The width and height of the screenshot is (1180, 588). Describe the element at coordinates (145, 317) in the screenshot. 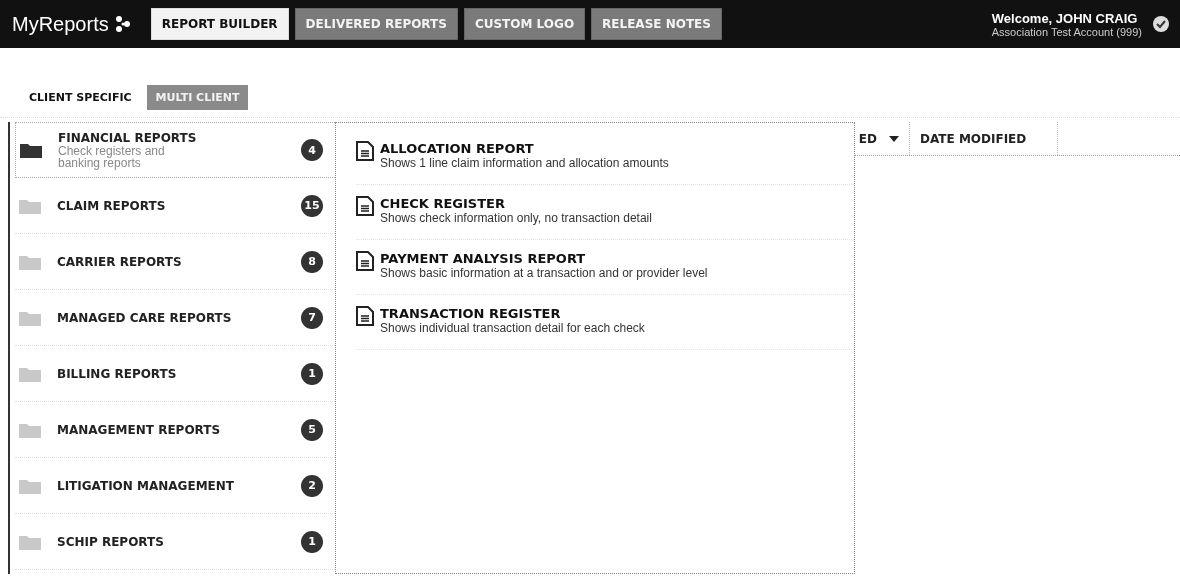

I see `category-name: MANAGED CARE REPORTS` at that location.